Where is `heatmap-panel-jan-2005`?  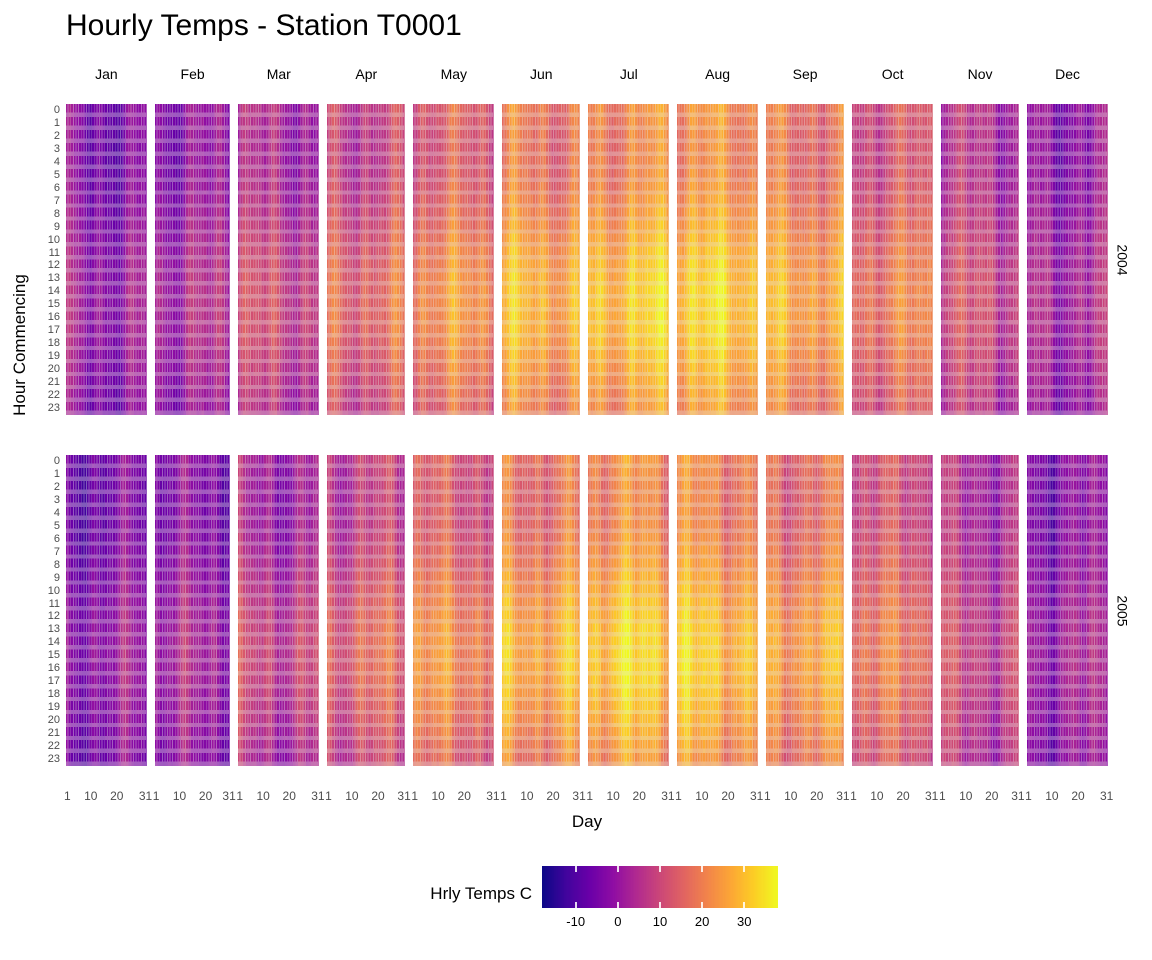 heatmap-panel-jan-2005 is located at coordinates (106, 610).